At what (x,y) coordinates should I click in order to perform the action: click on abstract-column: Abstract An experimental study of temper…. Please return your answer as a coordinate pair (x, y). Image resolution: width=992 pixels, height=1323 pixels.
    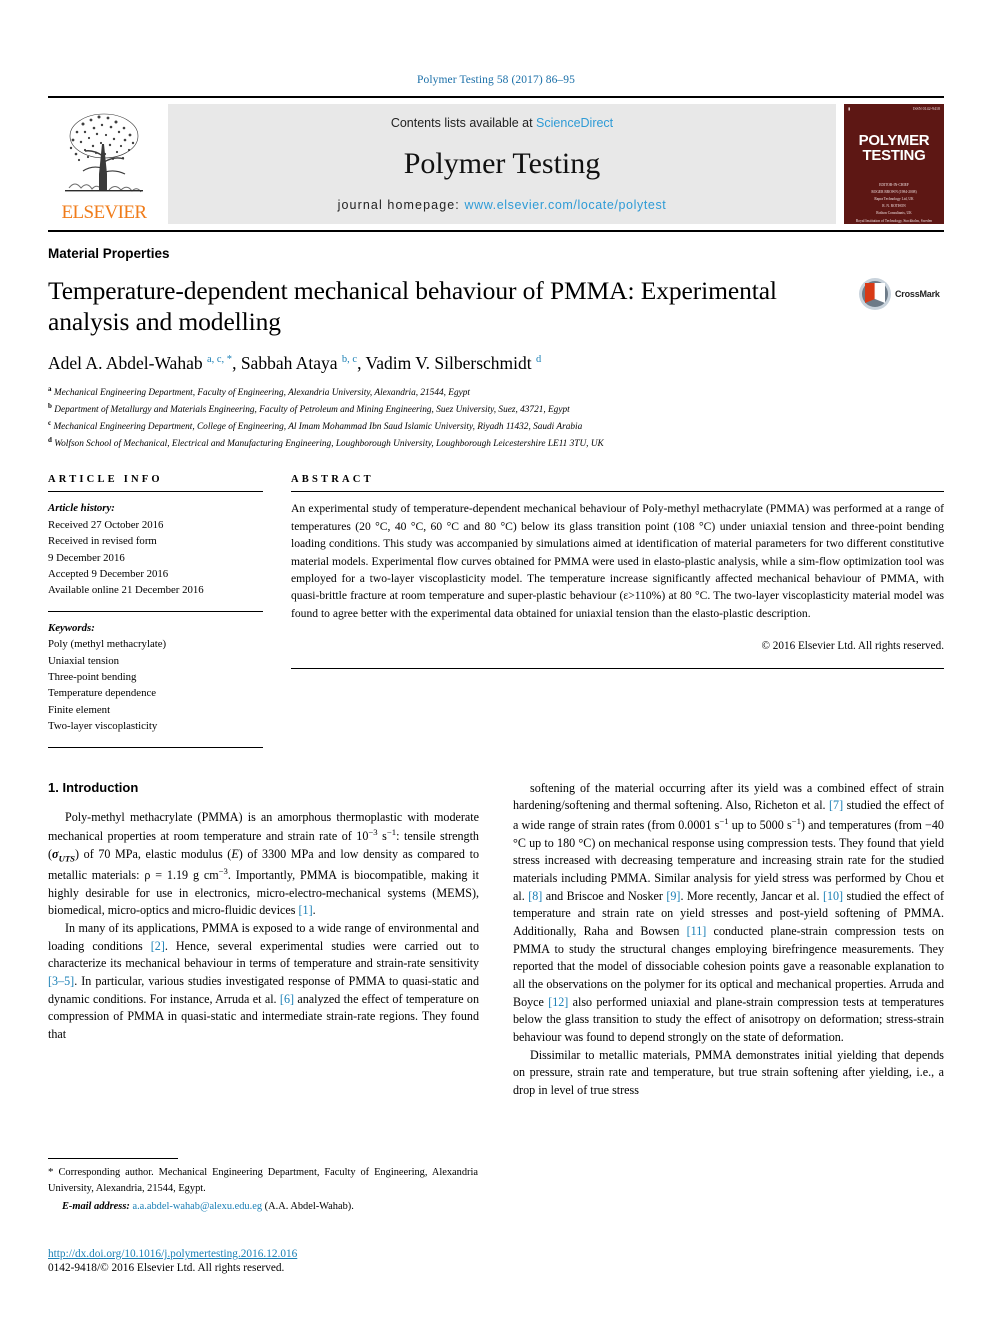
    Looking at the image, I should click on (617, 610).